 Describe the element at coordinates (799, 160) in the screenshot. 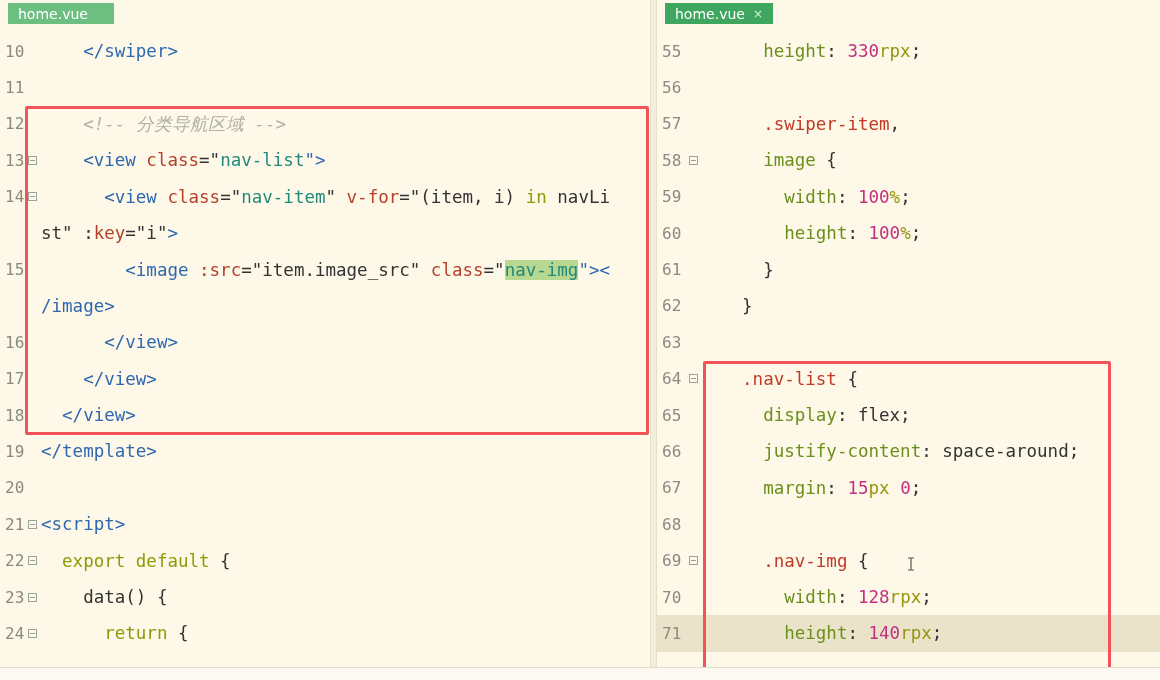

I see `code-line: image {` at that location.